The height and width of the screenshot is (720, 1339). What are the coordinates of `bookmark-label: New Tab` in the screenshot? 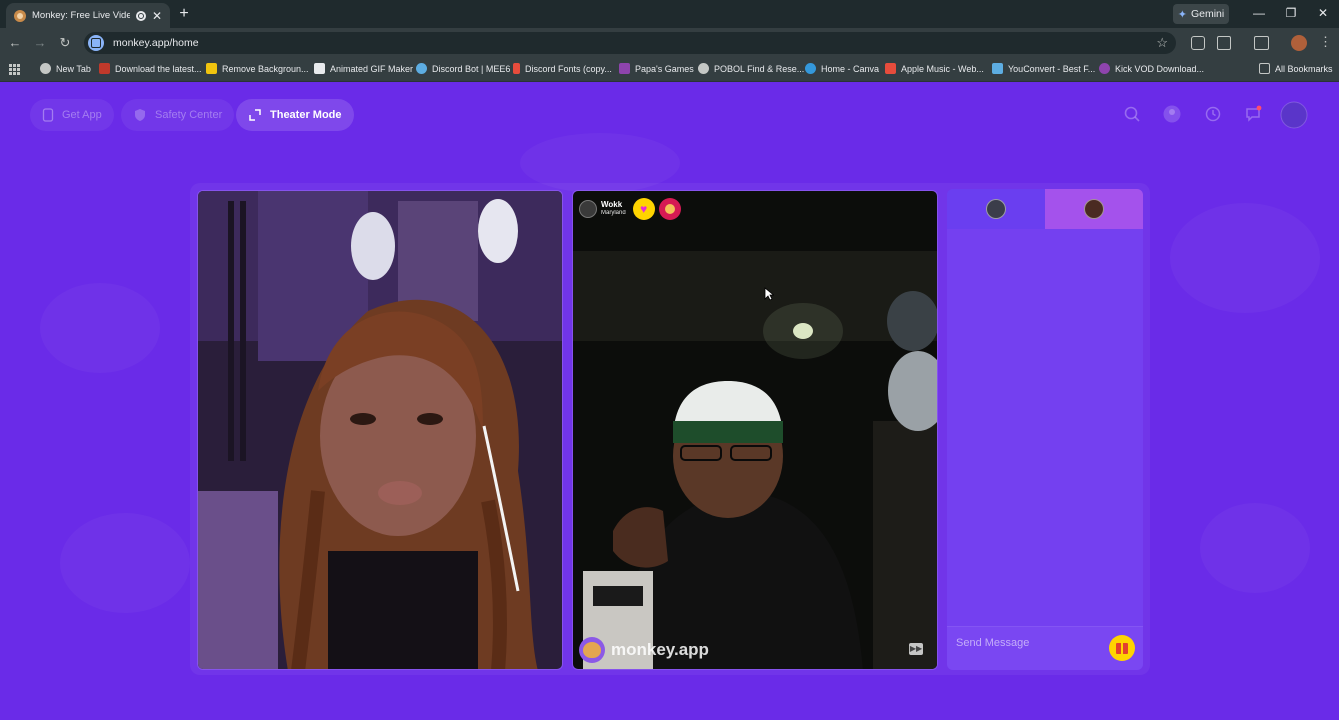 It's located at (73, 68).